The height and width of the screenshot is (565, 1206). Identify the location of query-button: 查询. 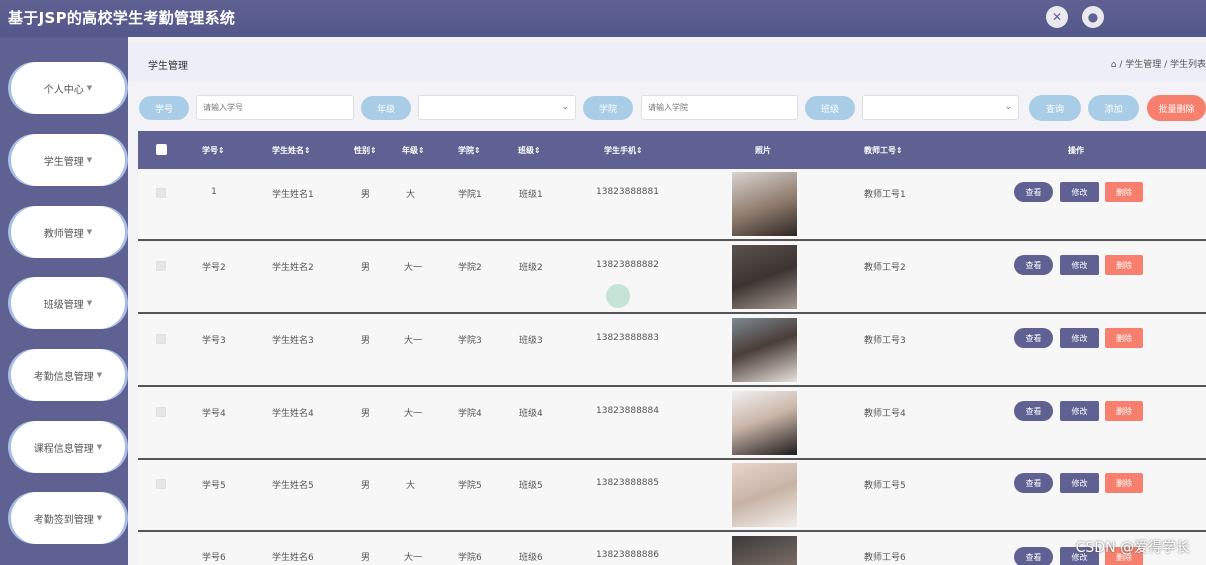
(1055, 108).